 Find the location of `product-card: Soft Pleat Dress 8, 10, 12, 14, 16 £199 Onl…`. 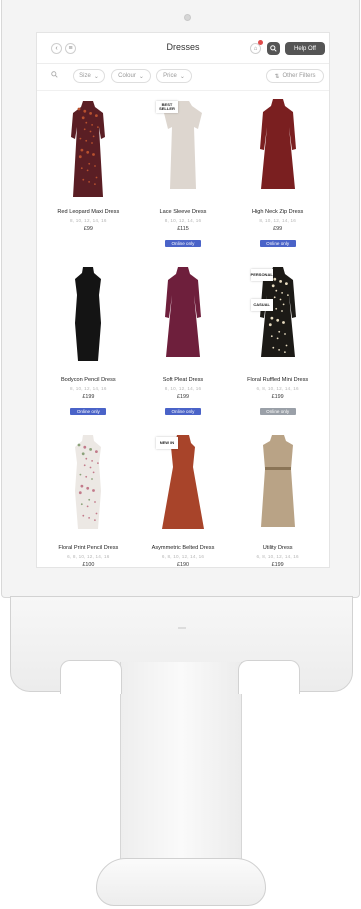

product-card: Soft Pleat Dress 8, 10, 12, 14, 16 £199 Onl… is located at coordinates (183, 348).